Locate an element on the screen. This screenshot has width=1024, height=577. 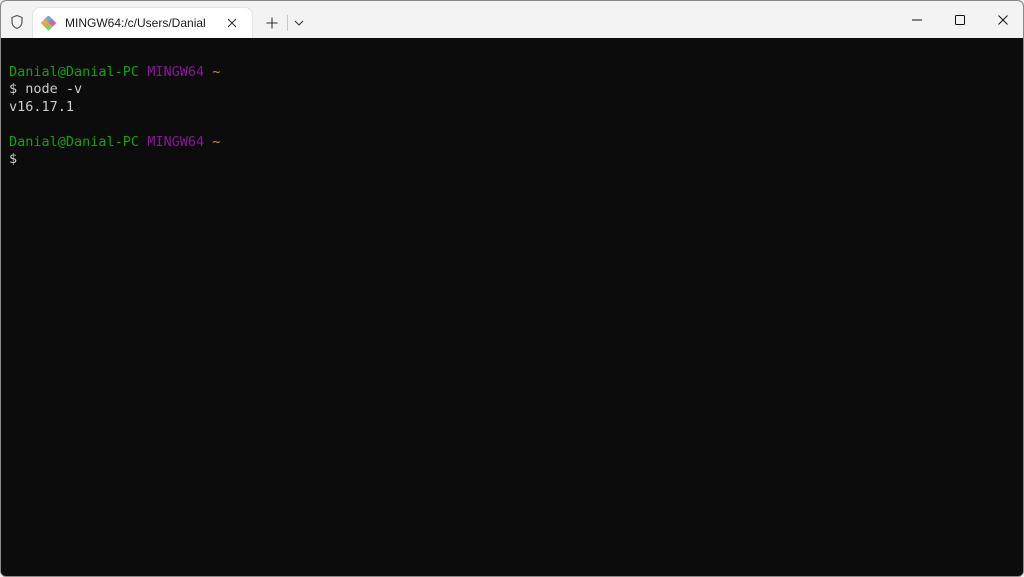
new-tab-button is located at coordinates (272, 23).